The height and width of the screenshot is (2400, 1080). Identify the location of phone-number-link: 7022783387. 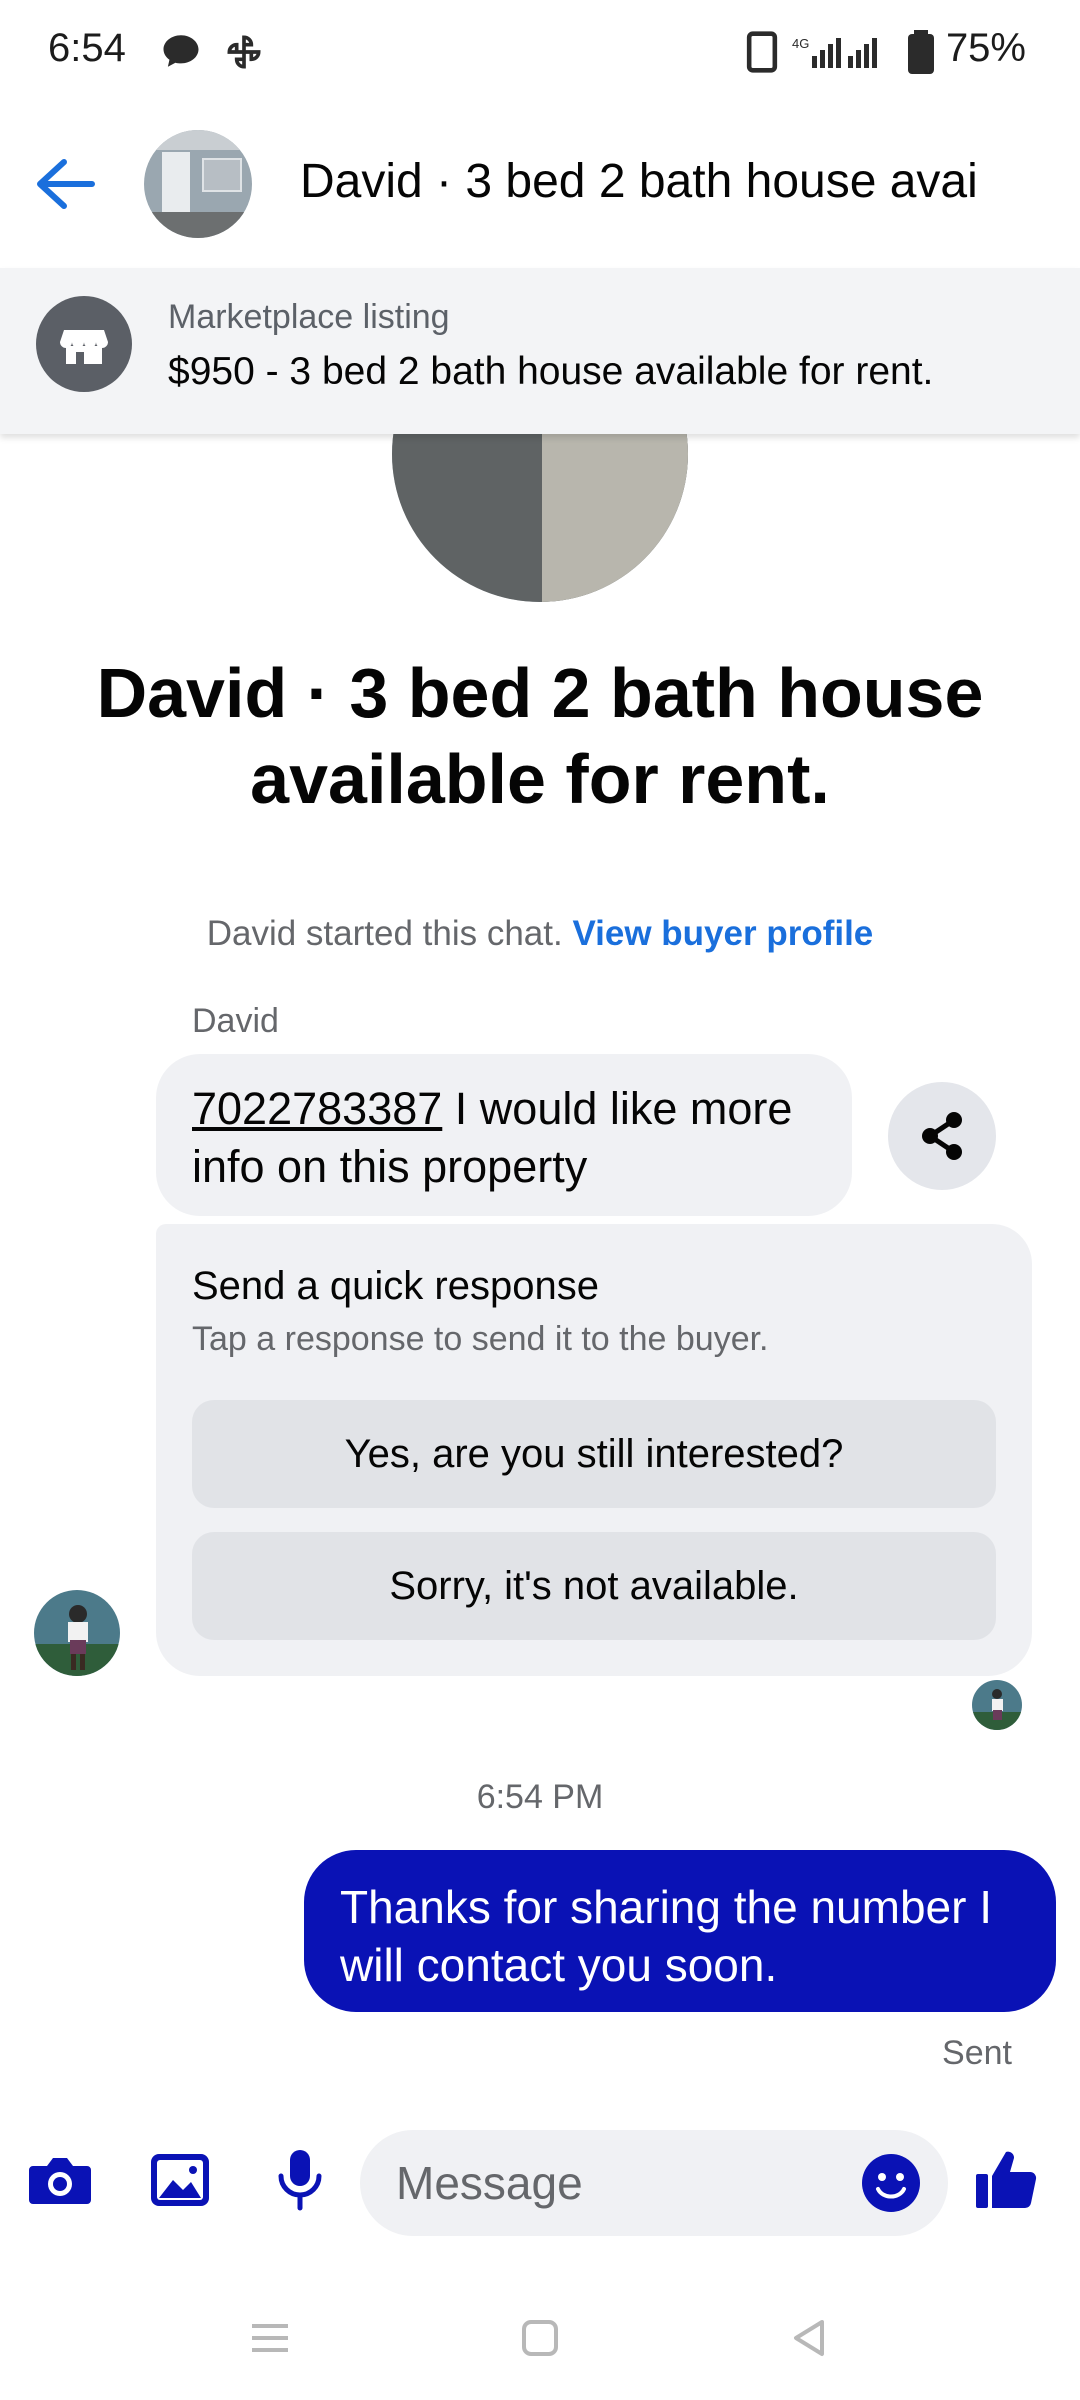
(317, 1108).